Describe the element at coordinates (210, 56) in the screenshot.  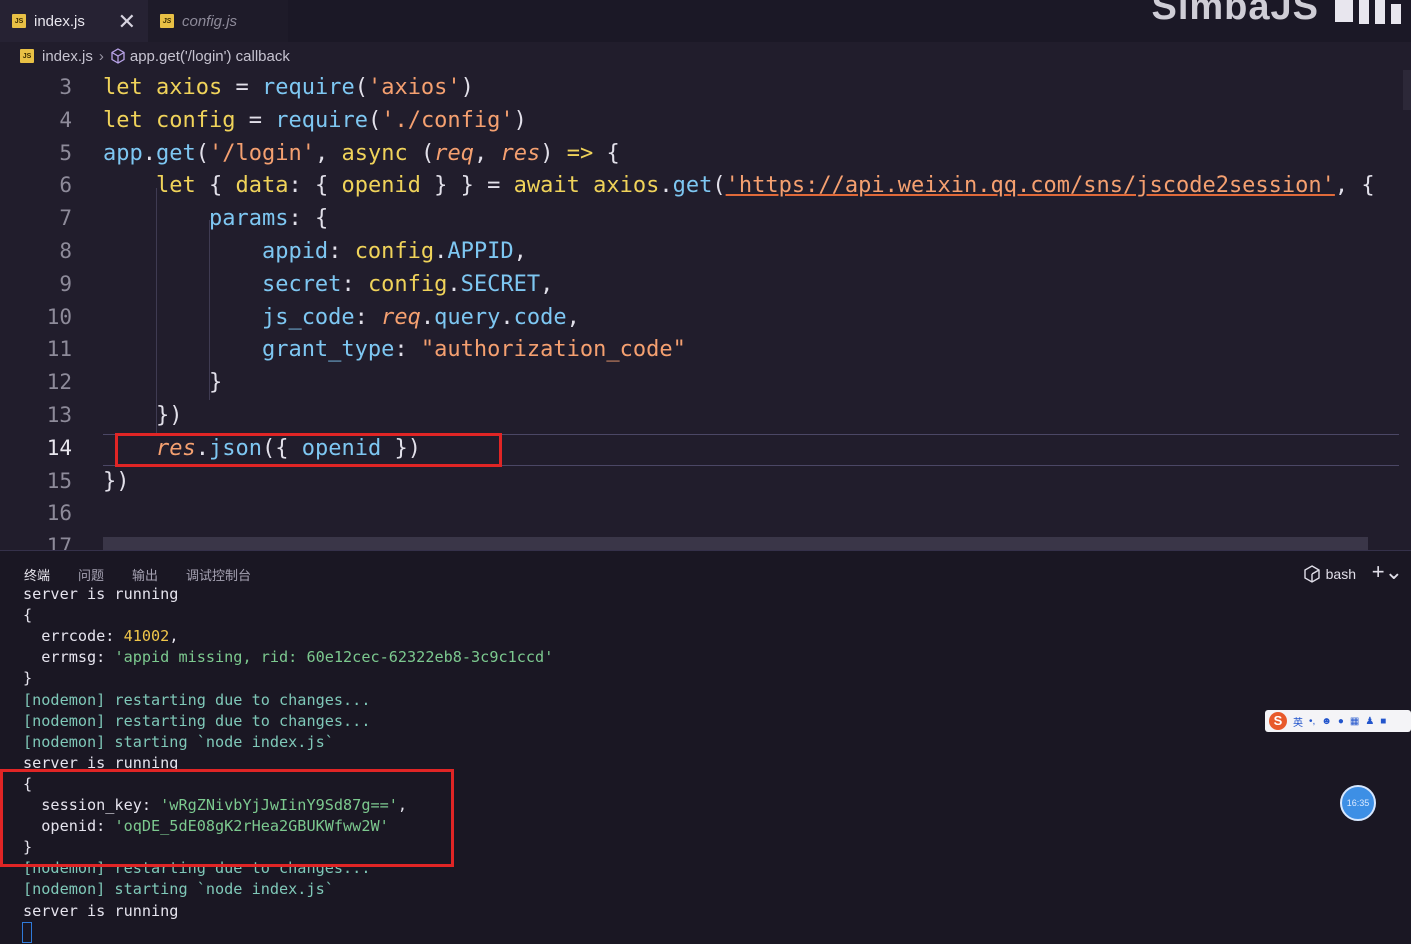
I see `breadcrumb-symbol: app.get('/login') callback` at that location.